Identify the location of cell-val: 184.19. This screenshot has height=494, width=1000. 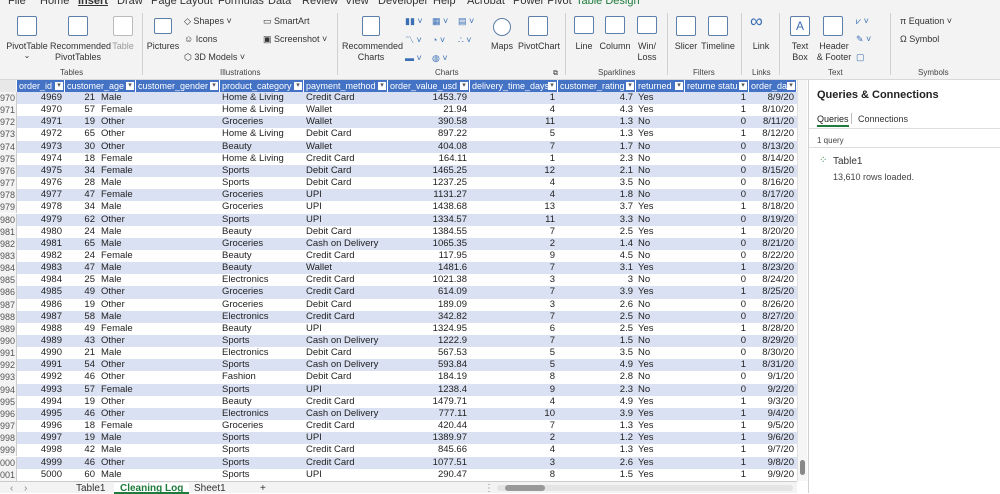
(429, 377).